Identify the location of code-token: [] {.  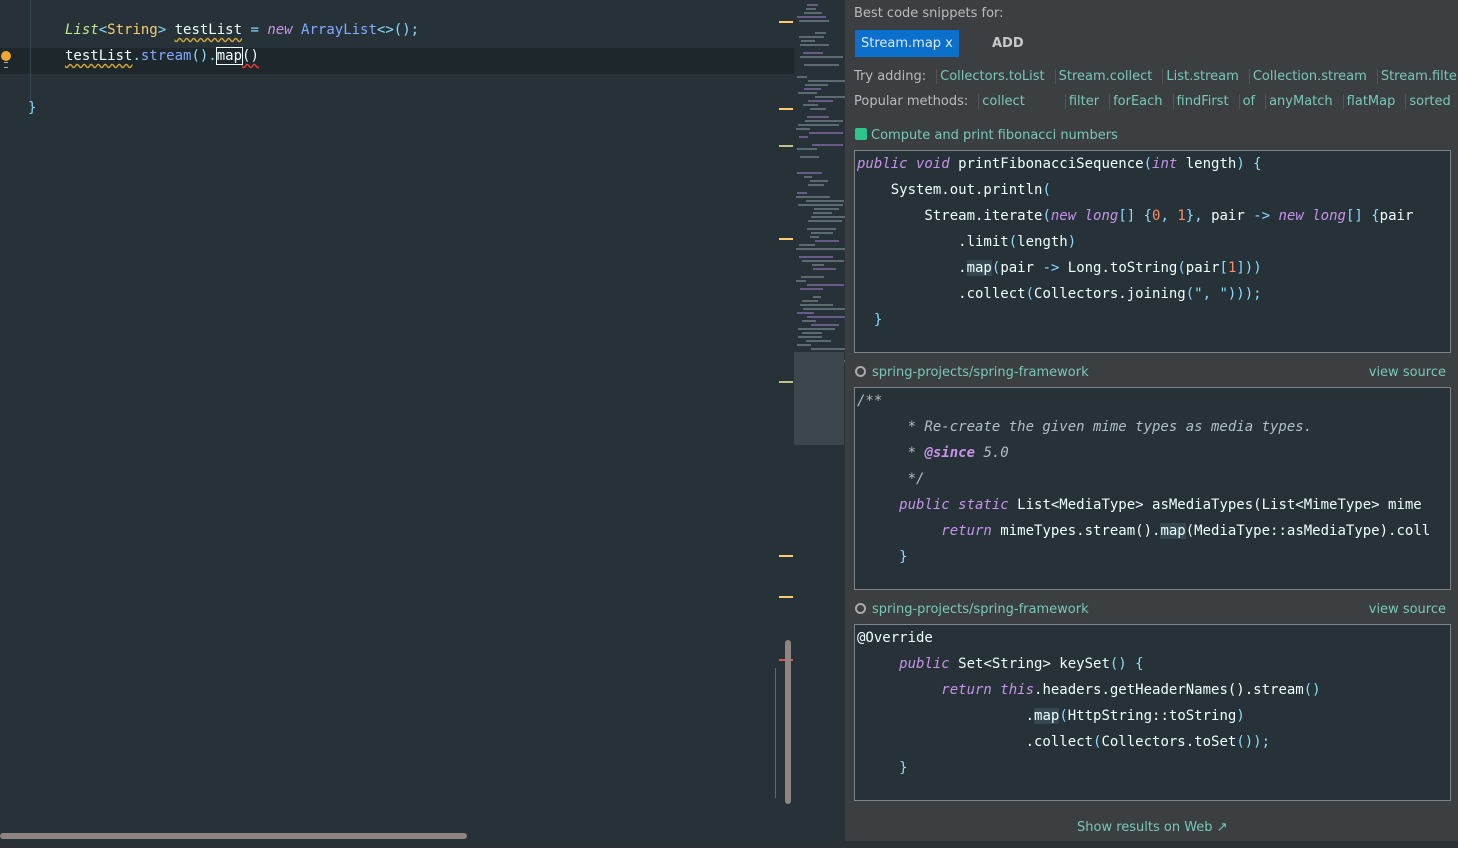
(1362, 216).